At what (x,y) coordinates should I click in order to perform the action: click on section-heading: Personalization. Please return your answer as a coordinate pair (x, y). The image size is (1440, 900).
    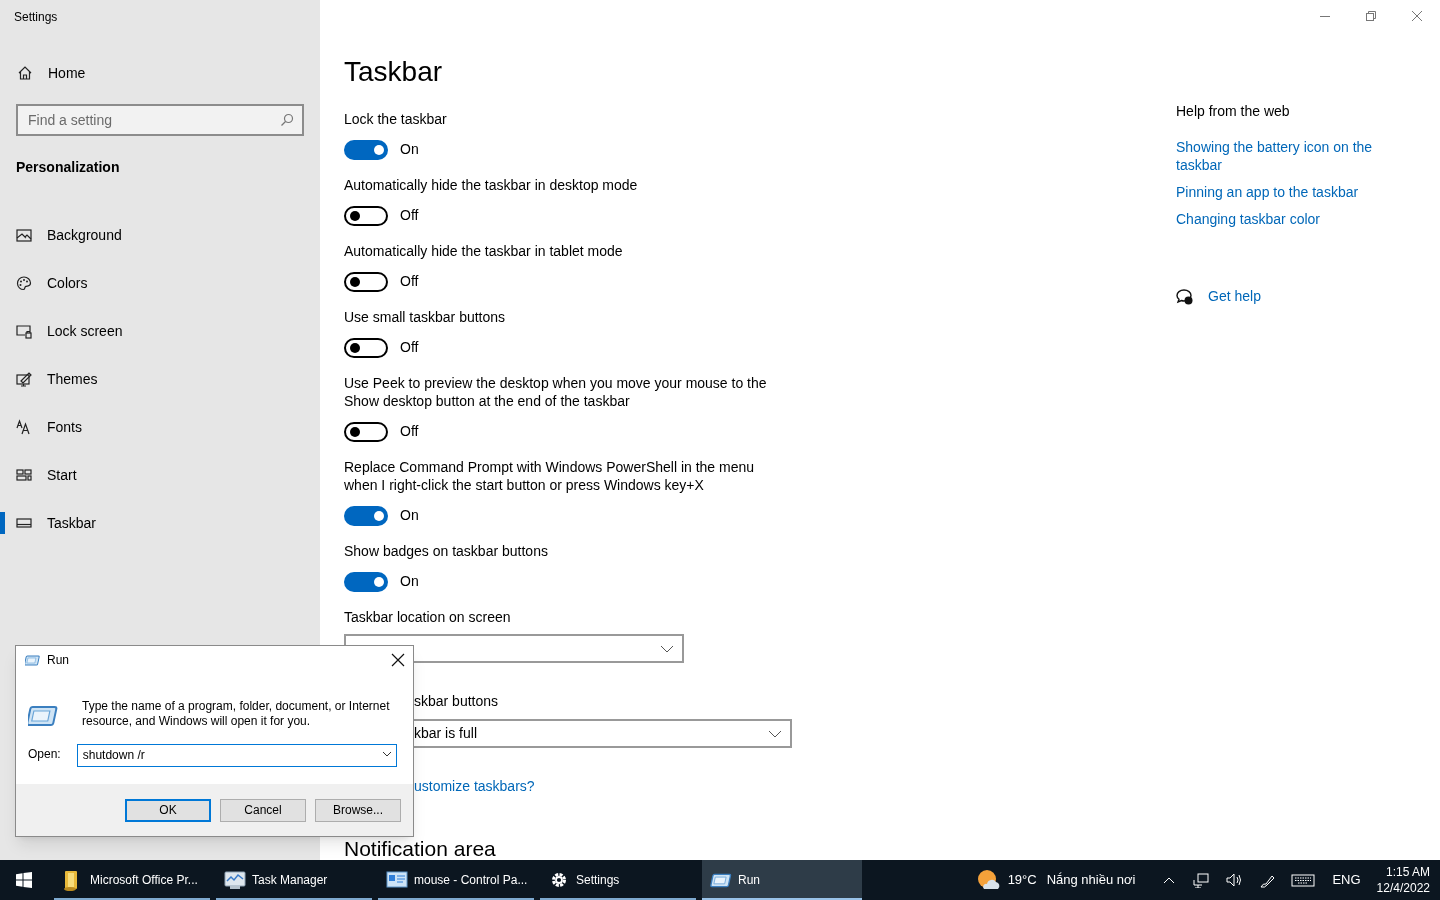
    Looking at the image, I should click on (67, 167).